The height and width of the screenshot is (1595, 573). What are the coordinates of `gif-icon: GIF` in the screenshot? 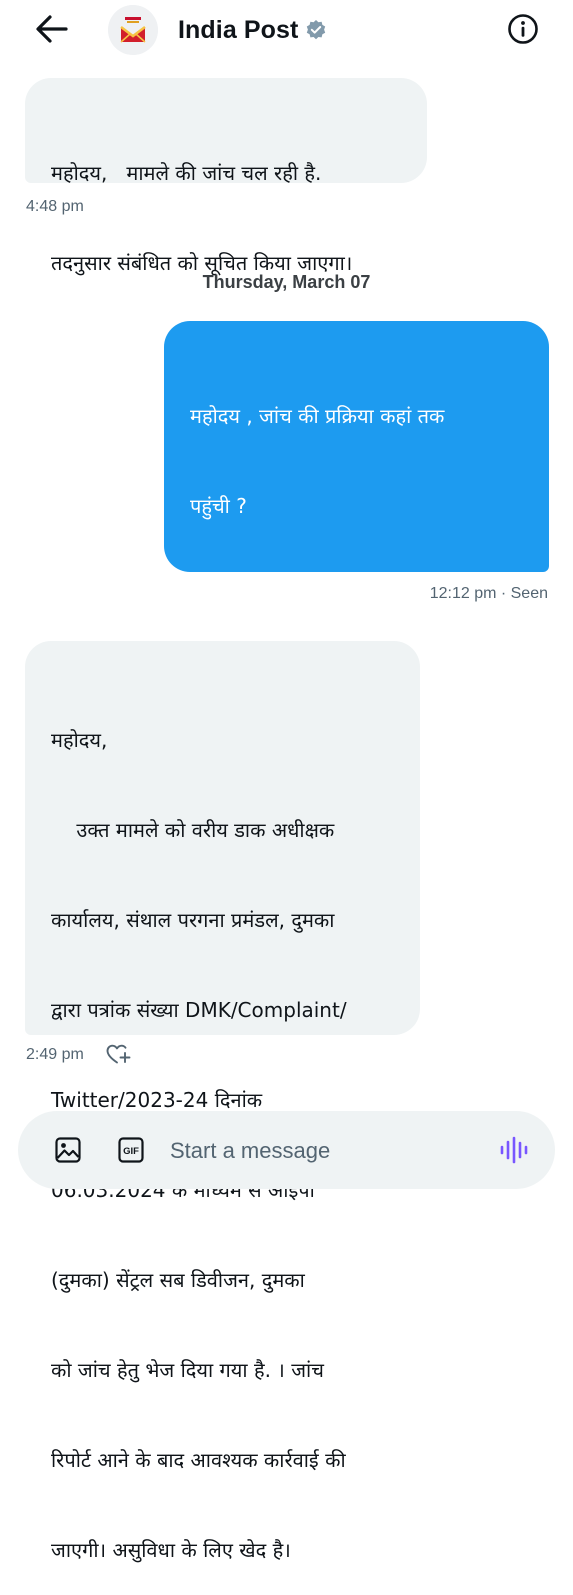 It's located at (131, 1150).